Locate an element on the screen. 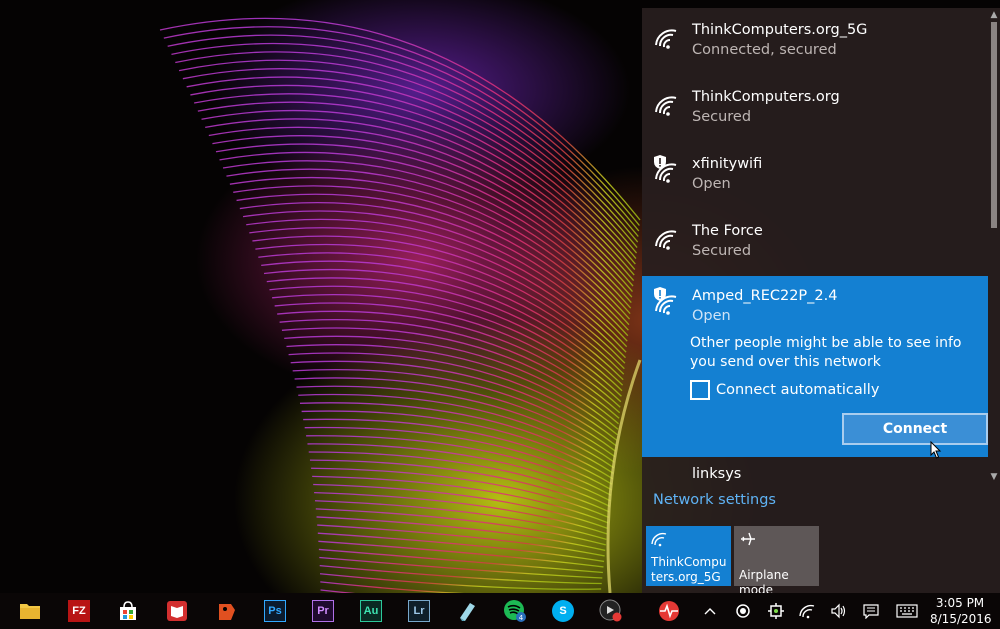  spotify-badge: 4 is located at coordinates (521, 618).